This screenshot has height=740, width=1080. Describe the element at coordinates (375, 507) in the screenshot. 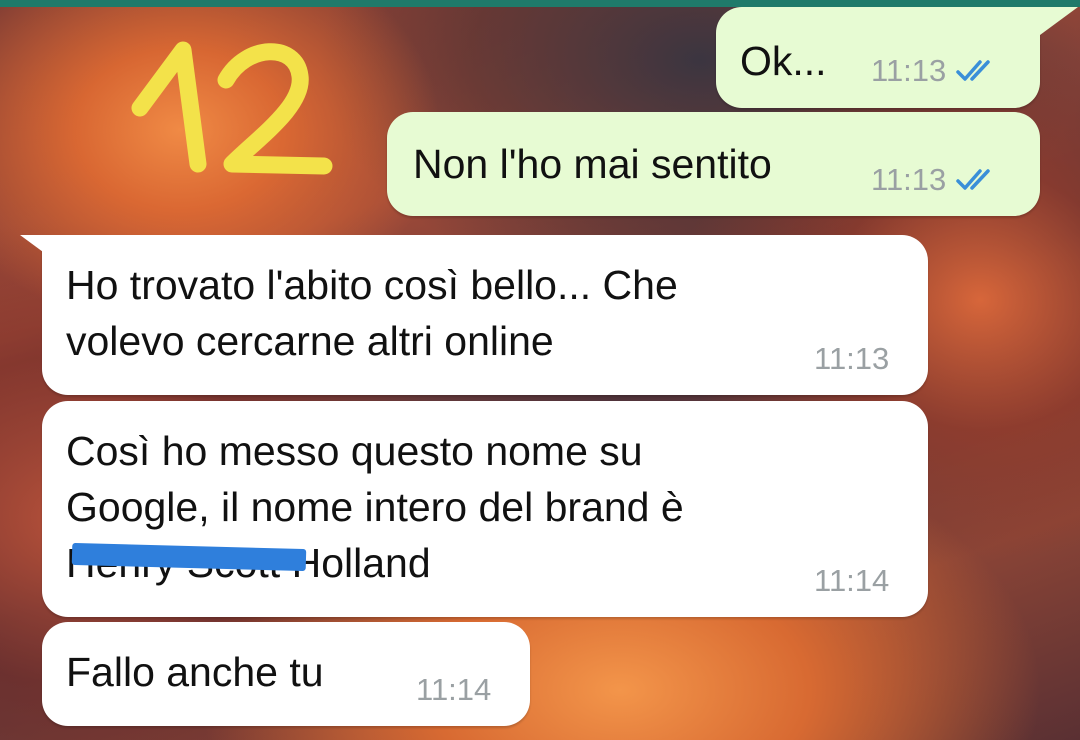

I see `message-text-line: Google, il nome intero del brand è` at that location.